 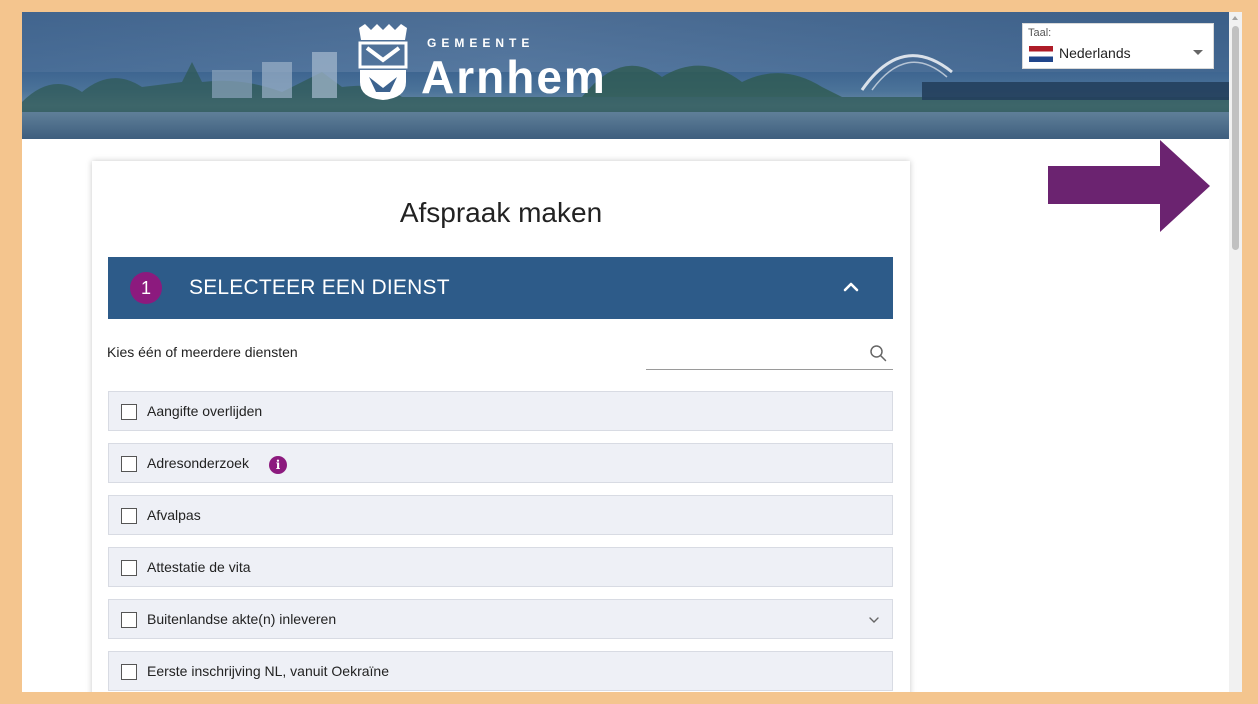 What do you see at coordinates (319, 287) in the screenshot?
I see `step-title: SELECTEER EEN DIENST` at bounding box center [319, 287].